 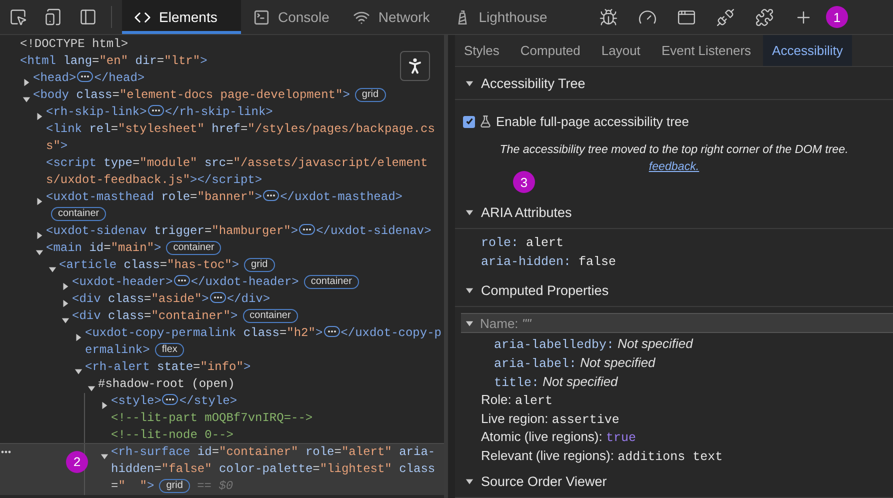 What do you see at coordinates (291, 17) in the screenshot?
I see `panel-tab: Console` at bounding box center [291, 17].